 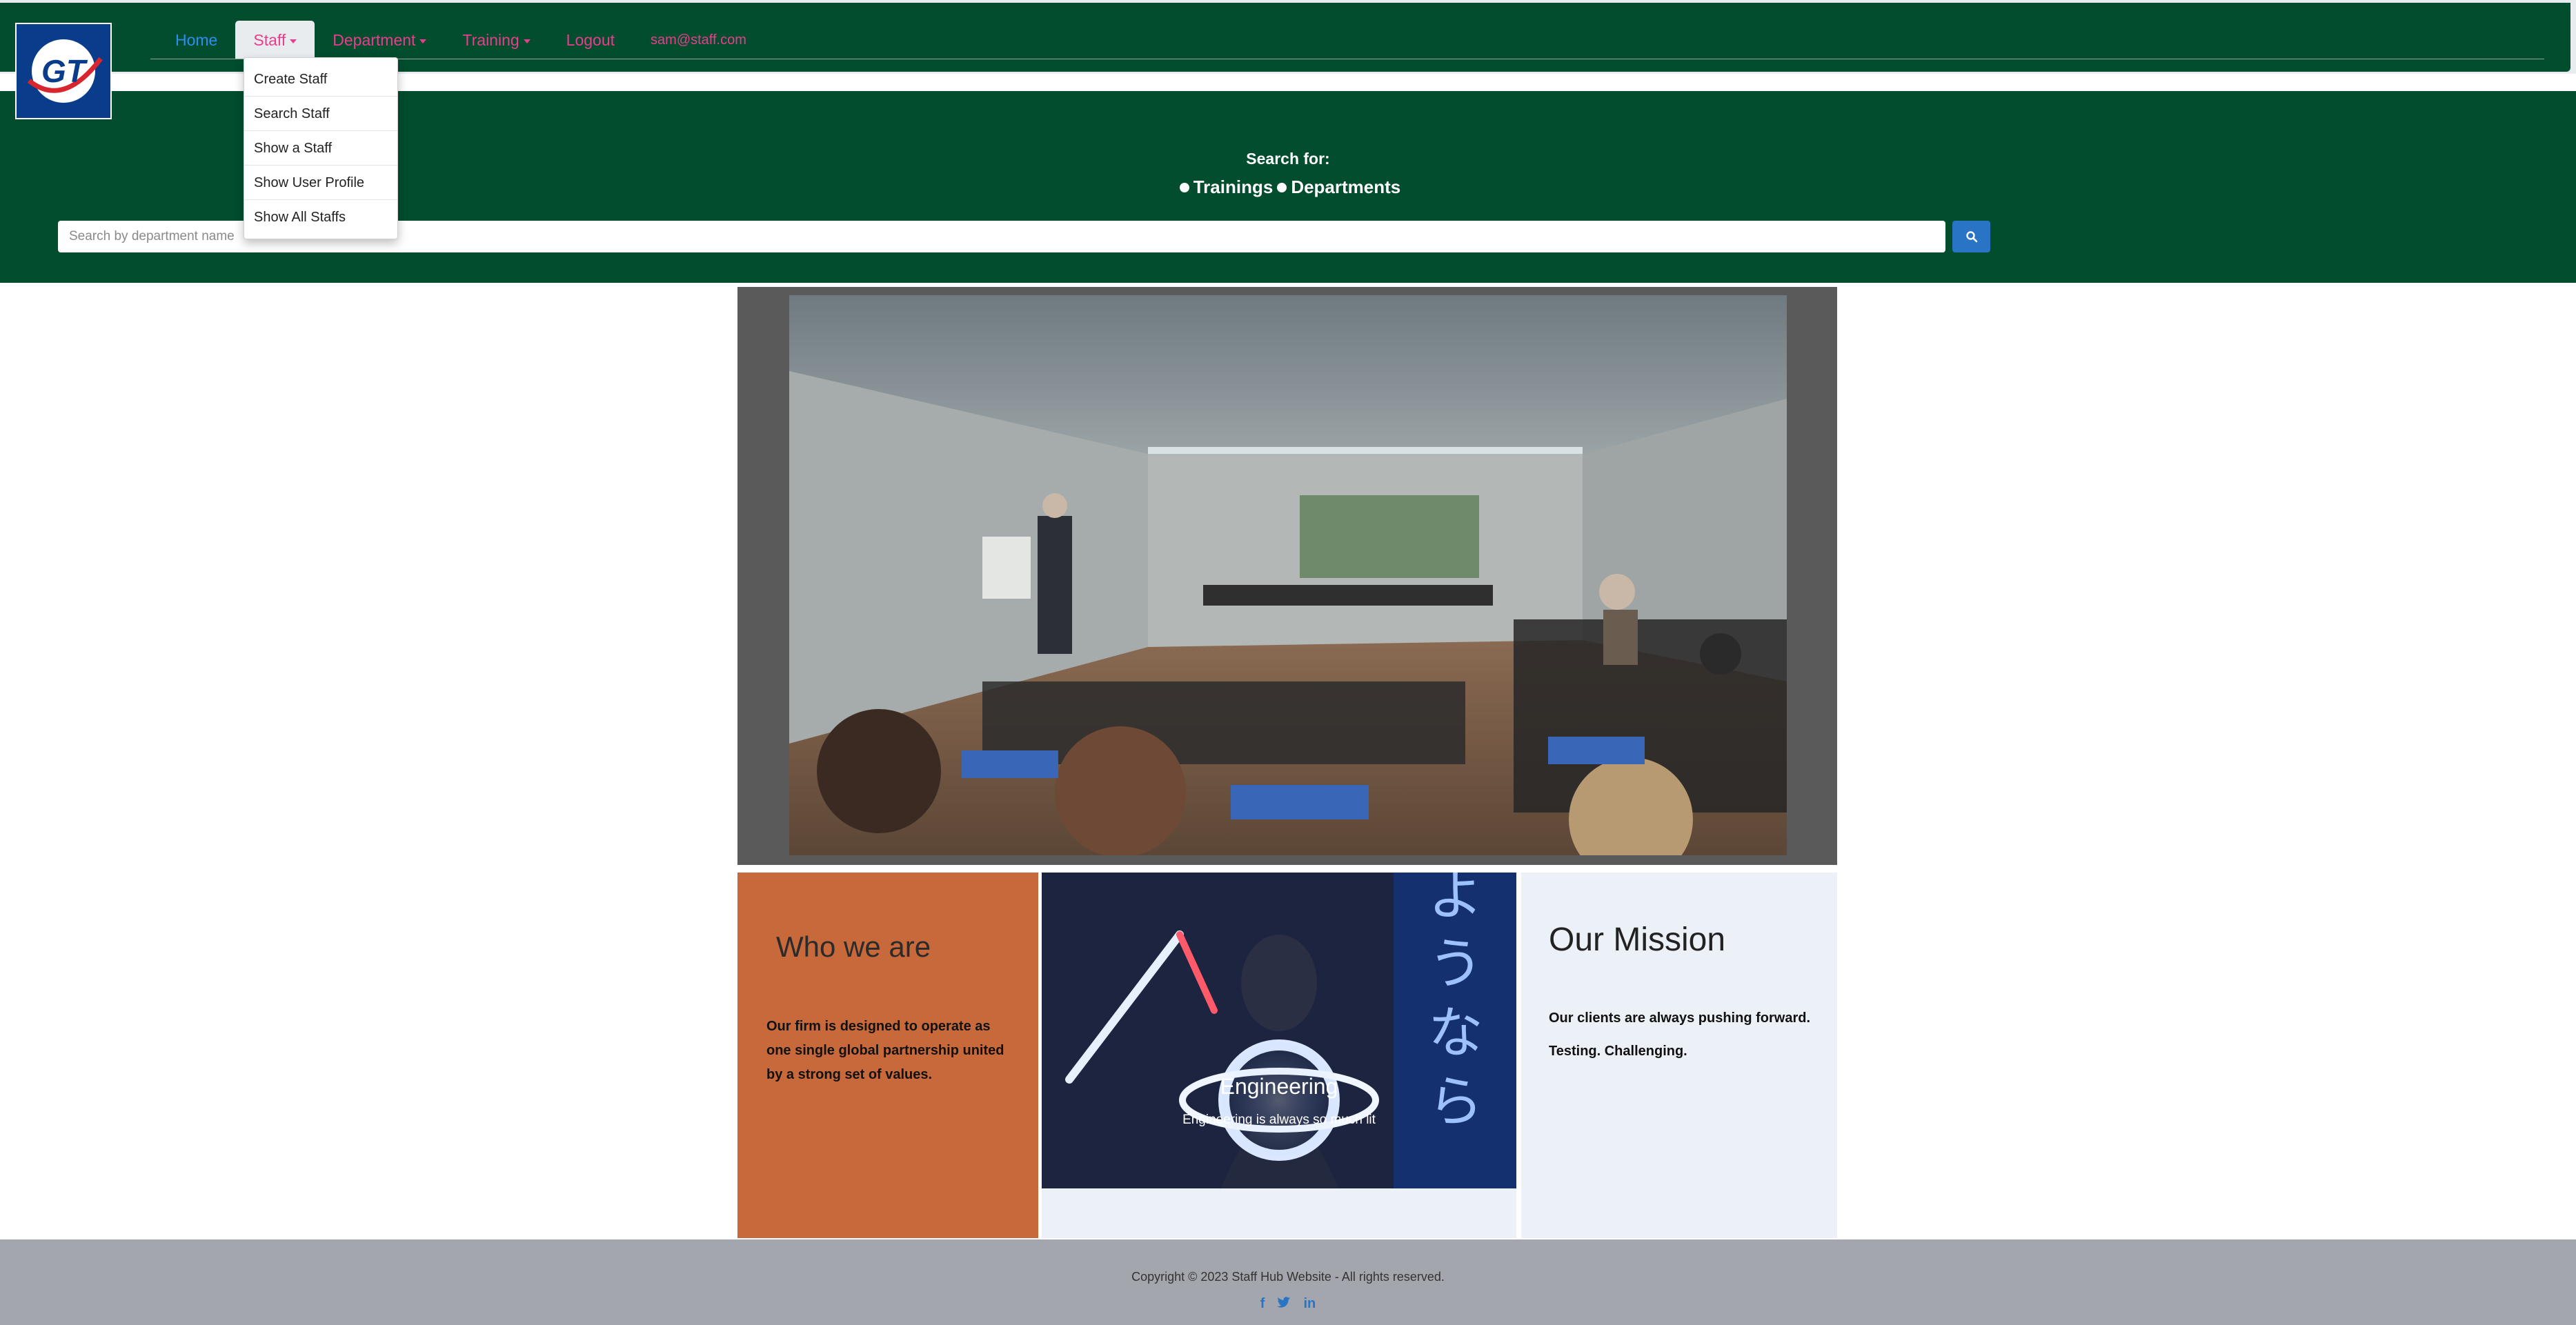 What do you see at coordinates (1618, 1051) in the screenshot?
I see `mission-line-2: Testing. Challenging.` at bounding box center [1618, 1051].